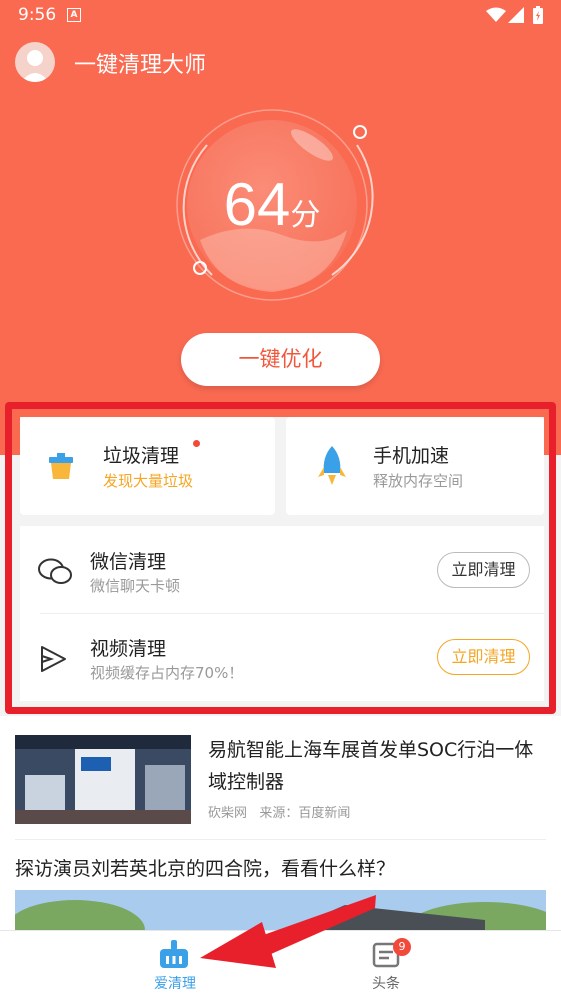 The width and height of the screenshot is (561, 998). I want to click on tab-label: 爱清理, so click(175, 984).